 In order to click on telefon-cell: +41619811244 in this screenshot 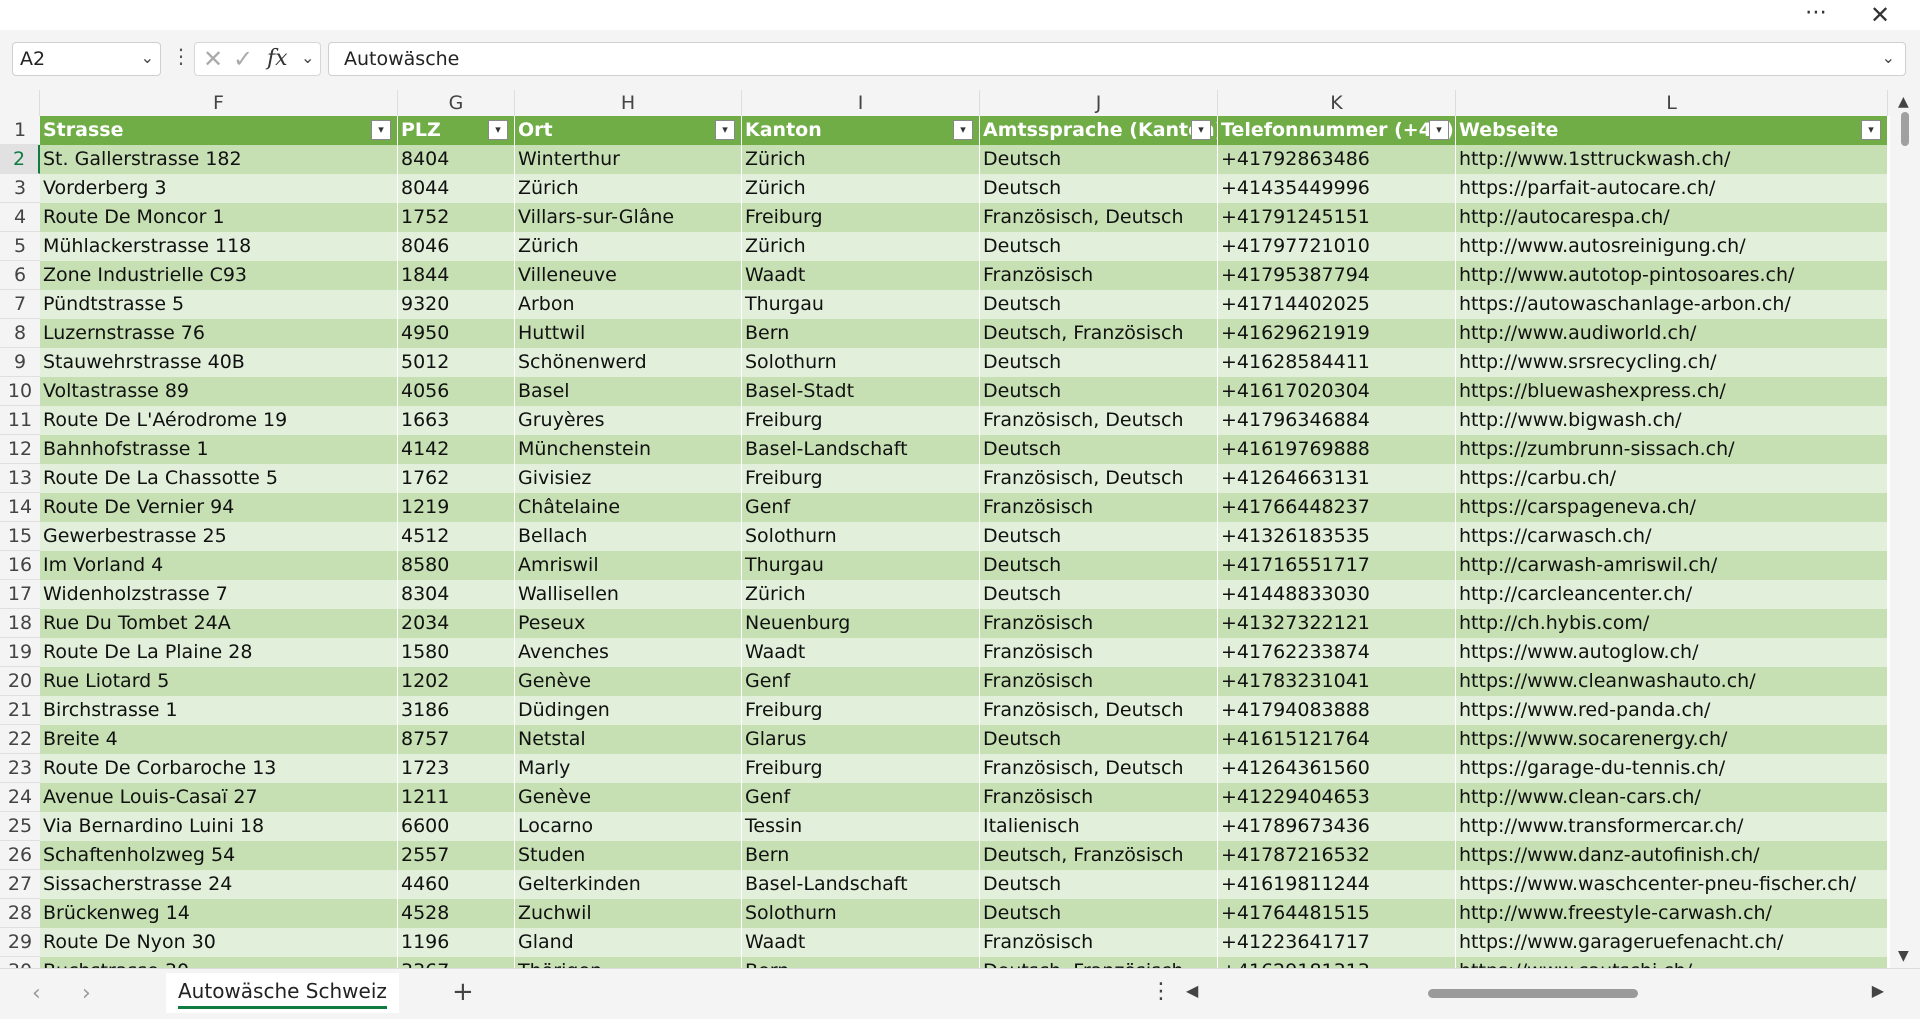, I will do `click(1337, 884)`.